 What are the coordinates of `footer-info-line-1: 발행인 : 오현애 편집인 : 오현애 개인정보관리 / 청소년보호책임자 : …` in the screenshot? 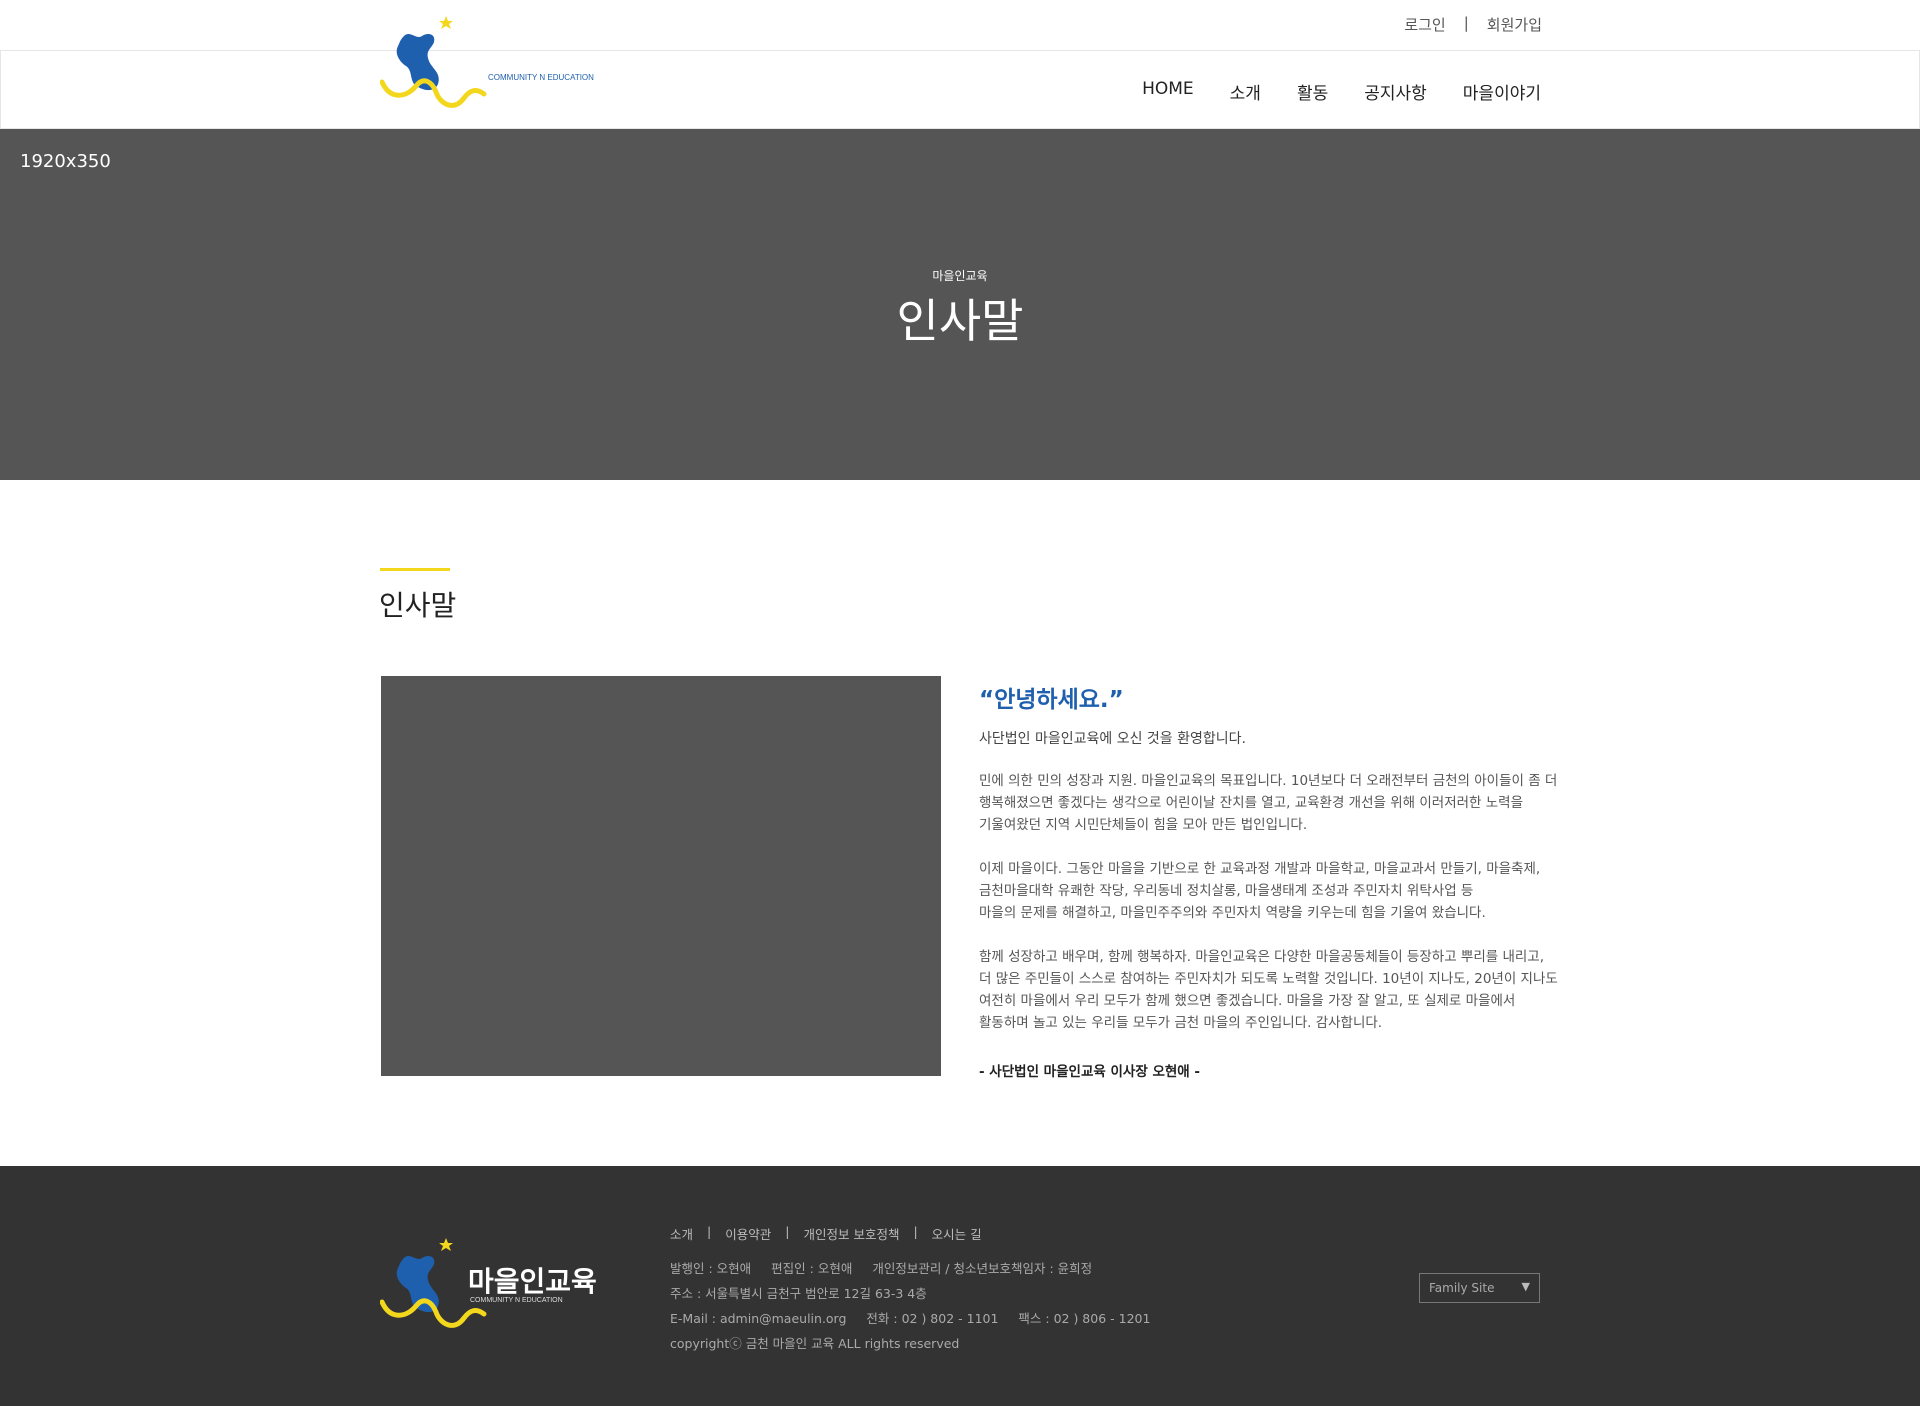 It's located at (918, 1268).